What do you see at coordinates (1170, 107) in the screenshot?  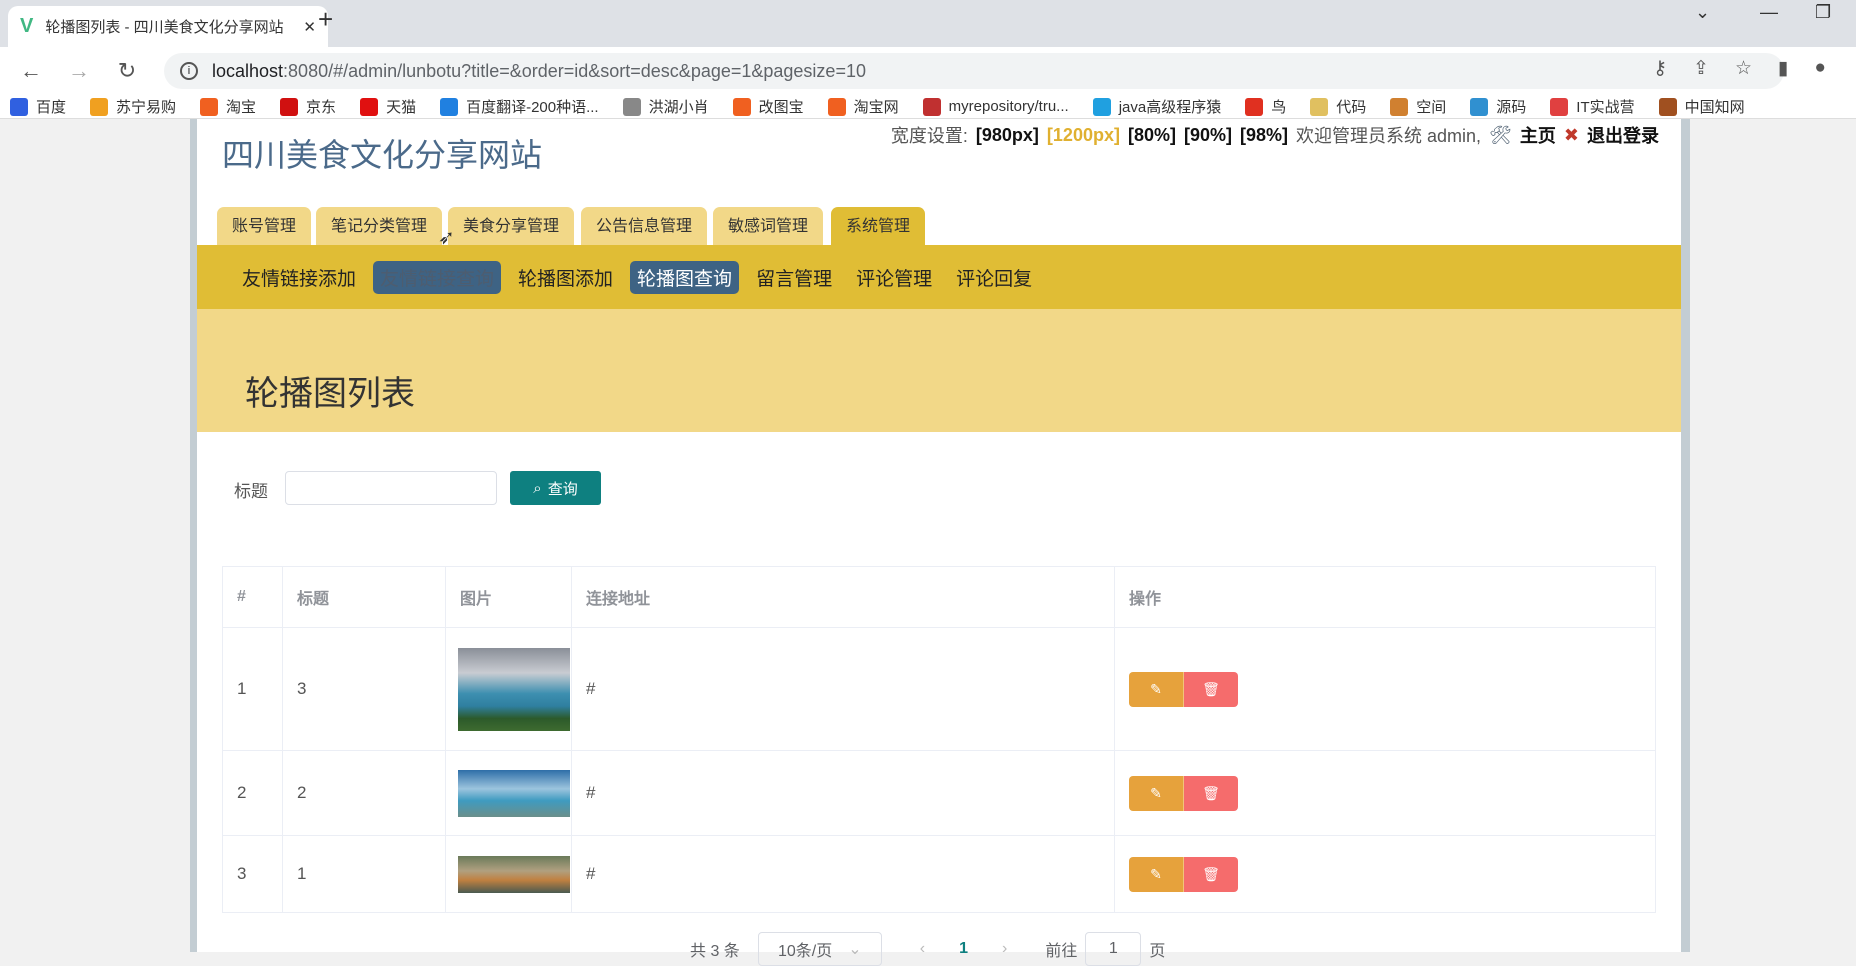 I see `bookmark-label: java高级程序猿` at bounding box center [1170, 107].